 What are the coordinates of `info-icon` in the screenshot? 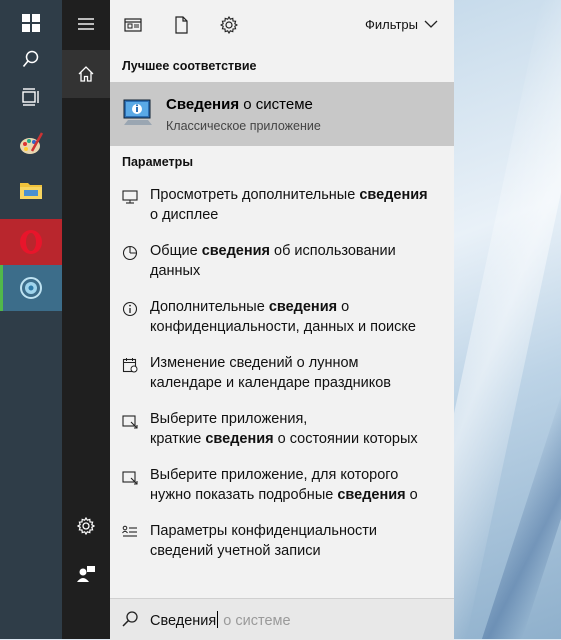 It's located at (130, 309).